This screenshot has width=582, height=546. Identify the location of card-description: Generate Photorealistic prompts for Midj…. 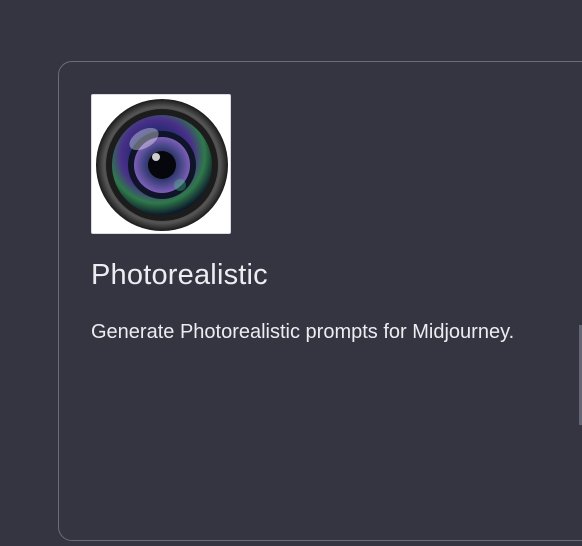
(303, 332).